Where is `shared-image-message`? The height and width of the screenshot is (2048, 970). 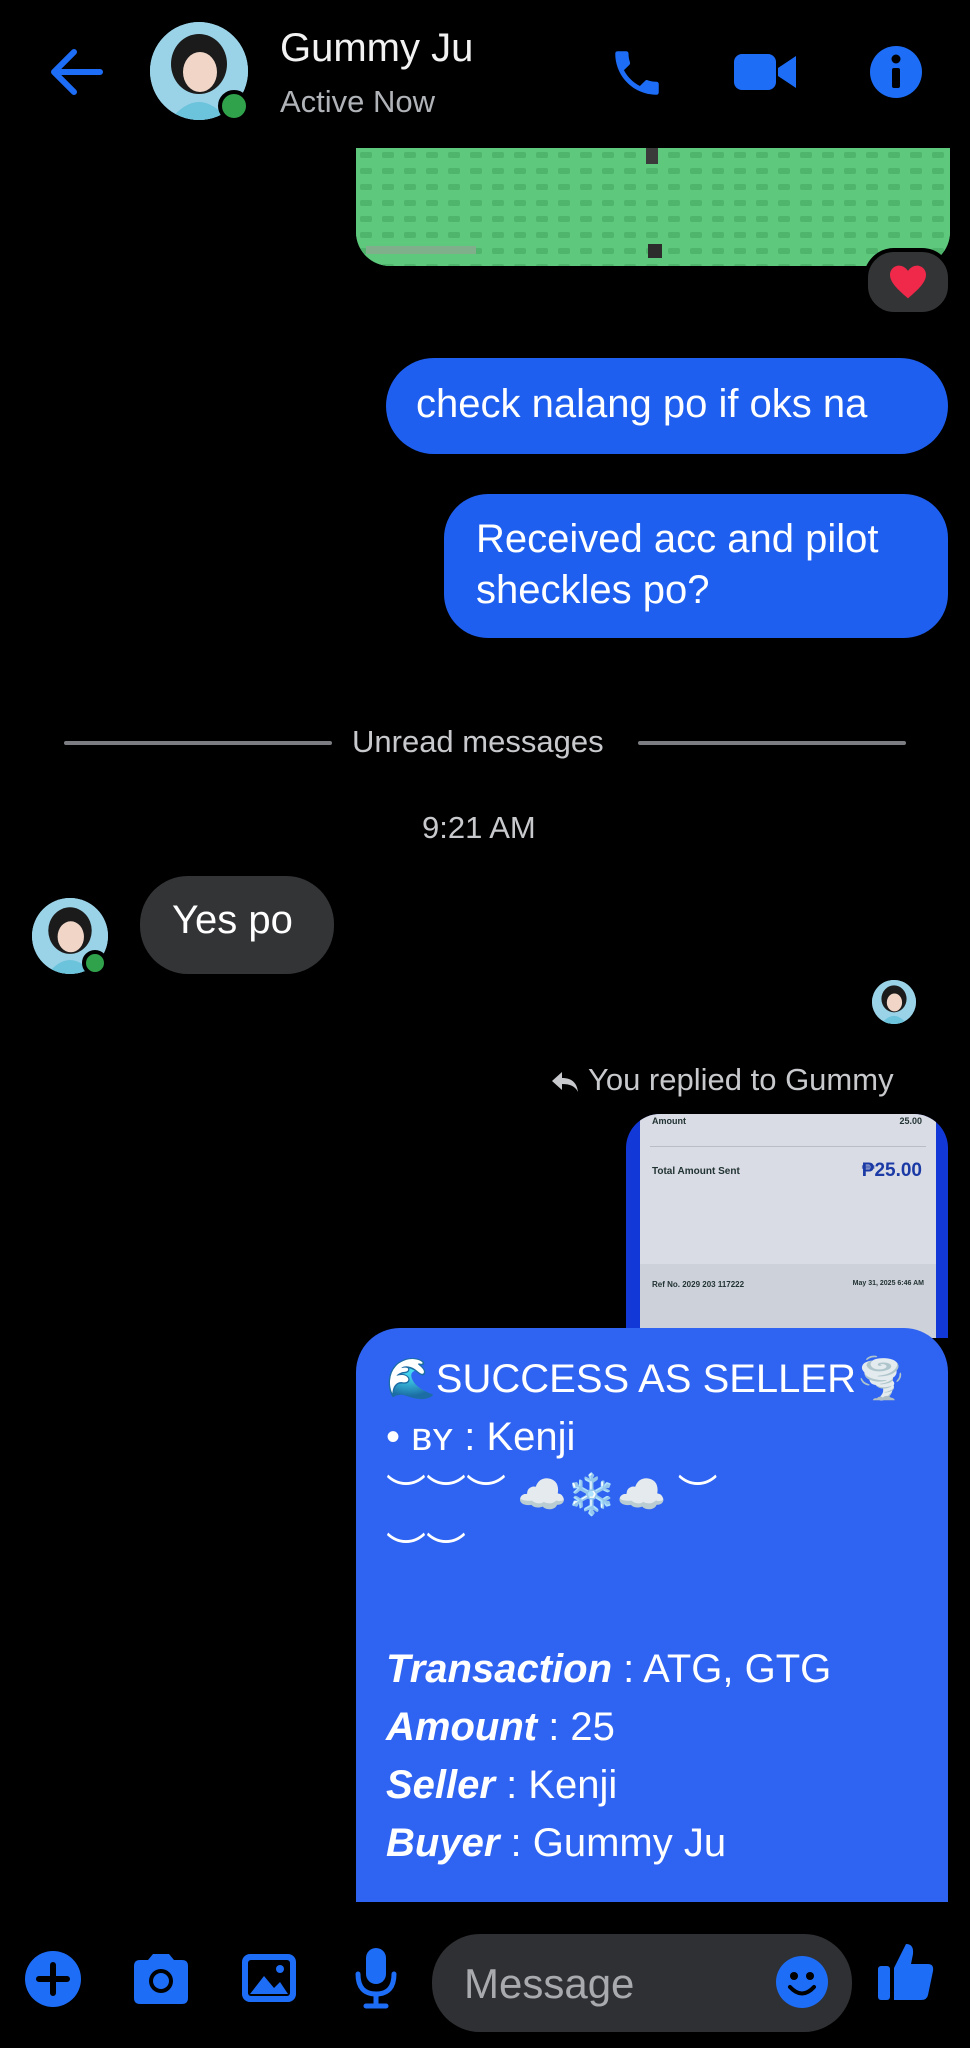
shared-image-message is located at coordinates (653, 207).